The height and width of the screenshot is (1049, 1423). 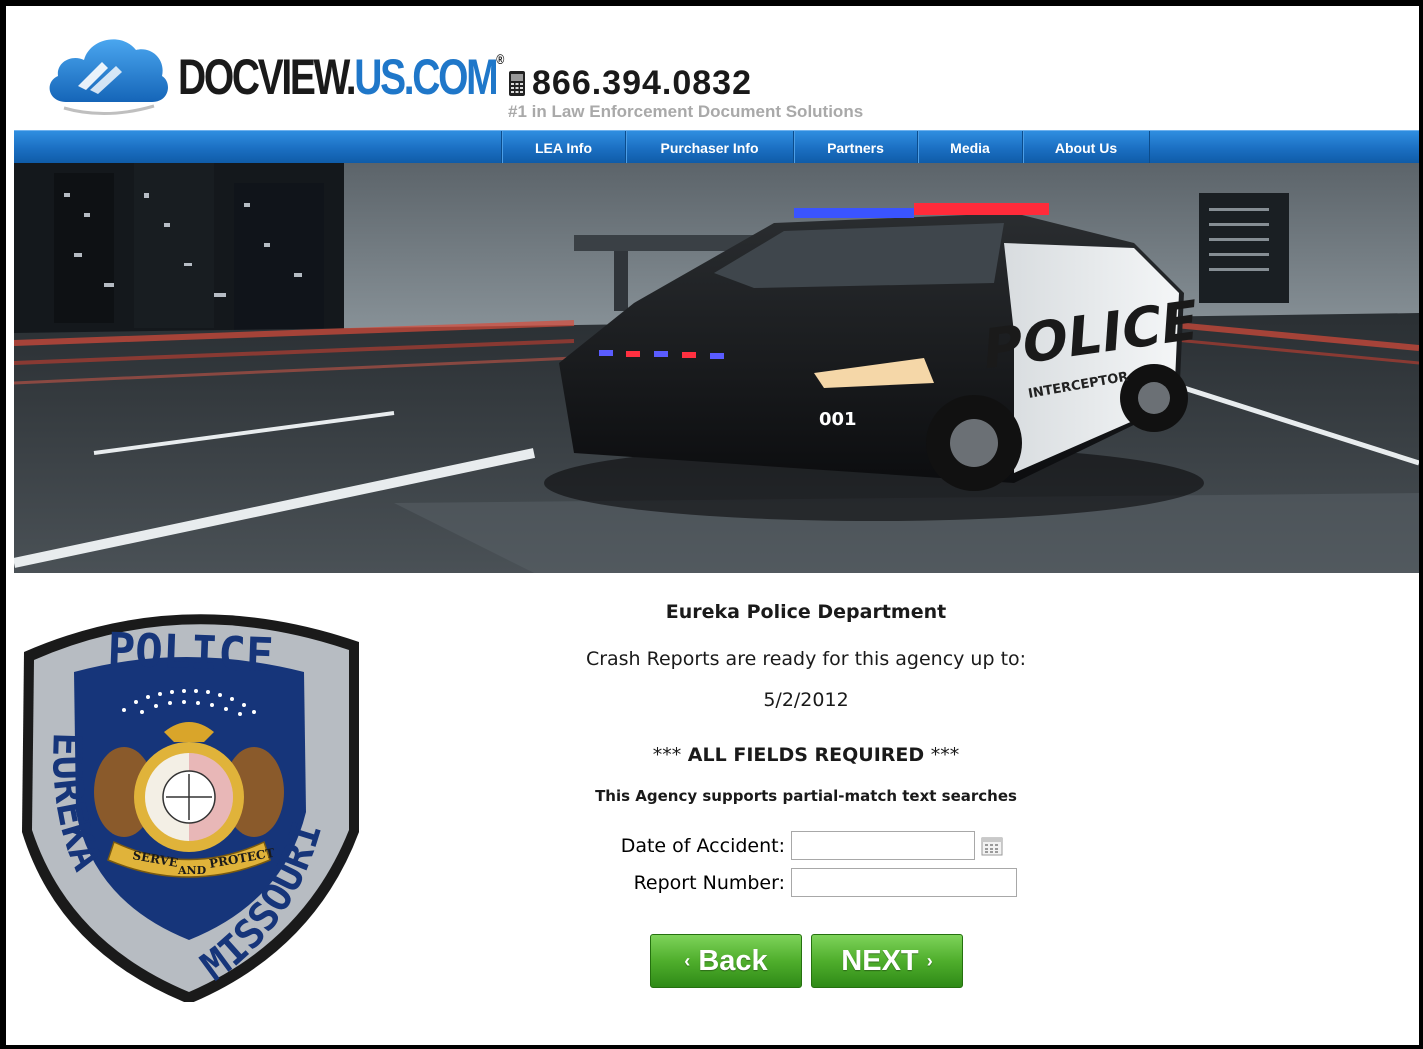 What do you see at coordinates (929, 960) in the screenshot?
I see `chevron-right-icon: ›` at bounding box center [929, 960].